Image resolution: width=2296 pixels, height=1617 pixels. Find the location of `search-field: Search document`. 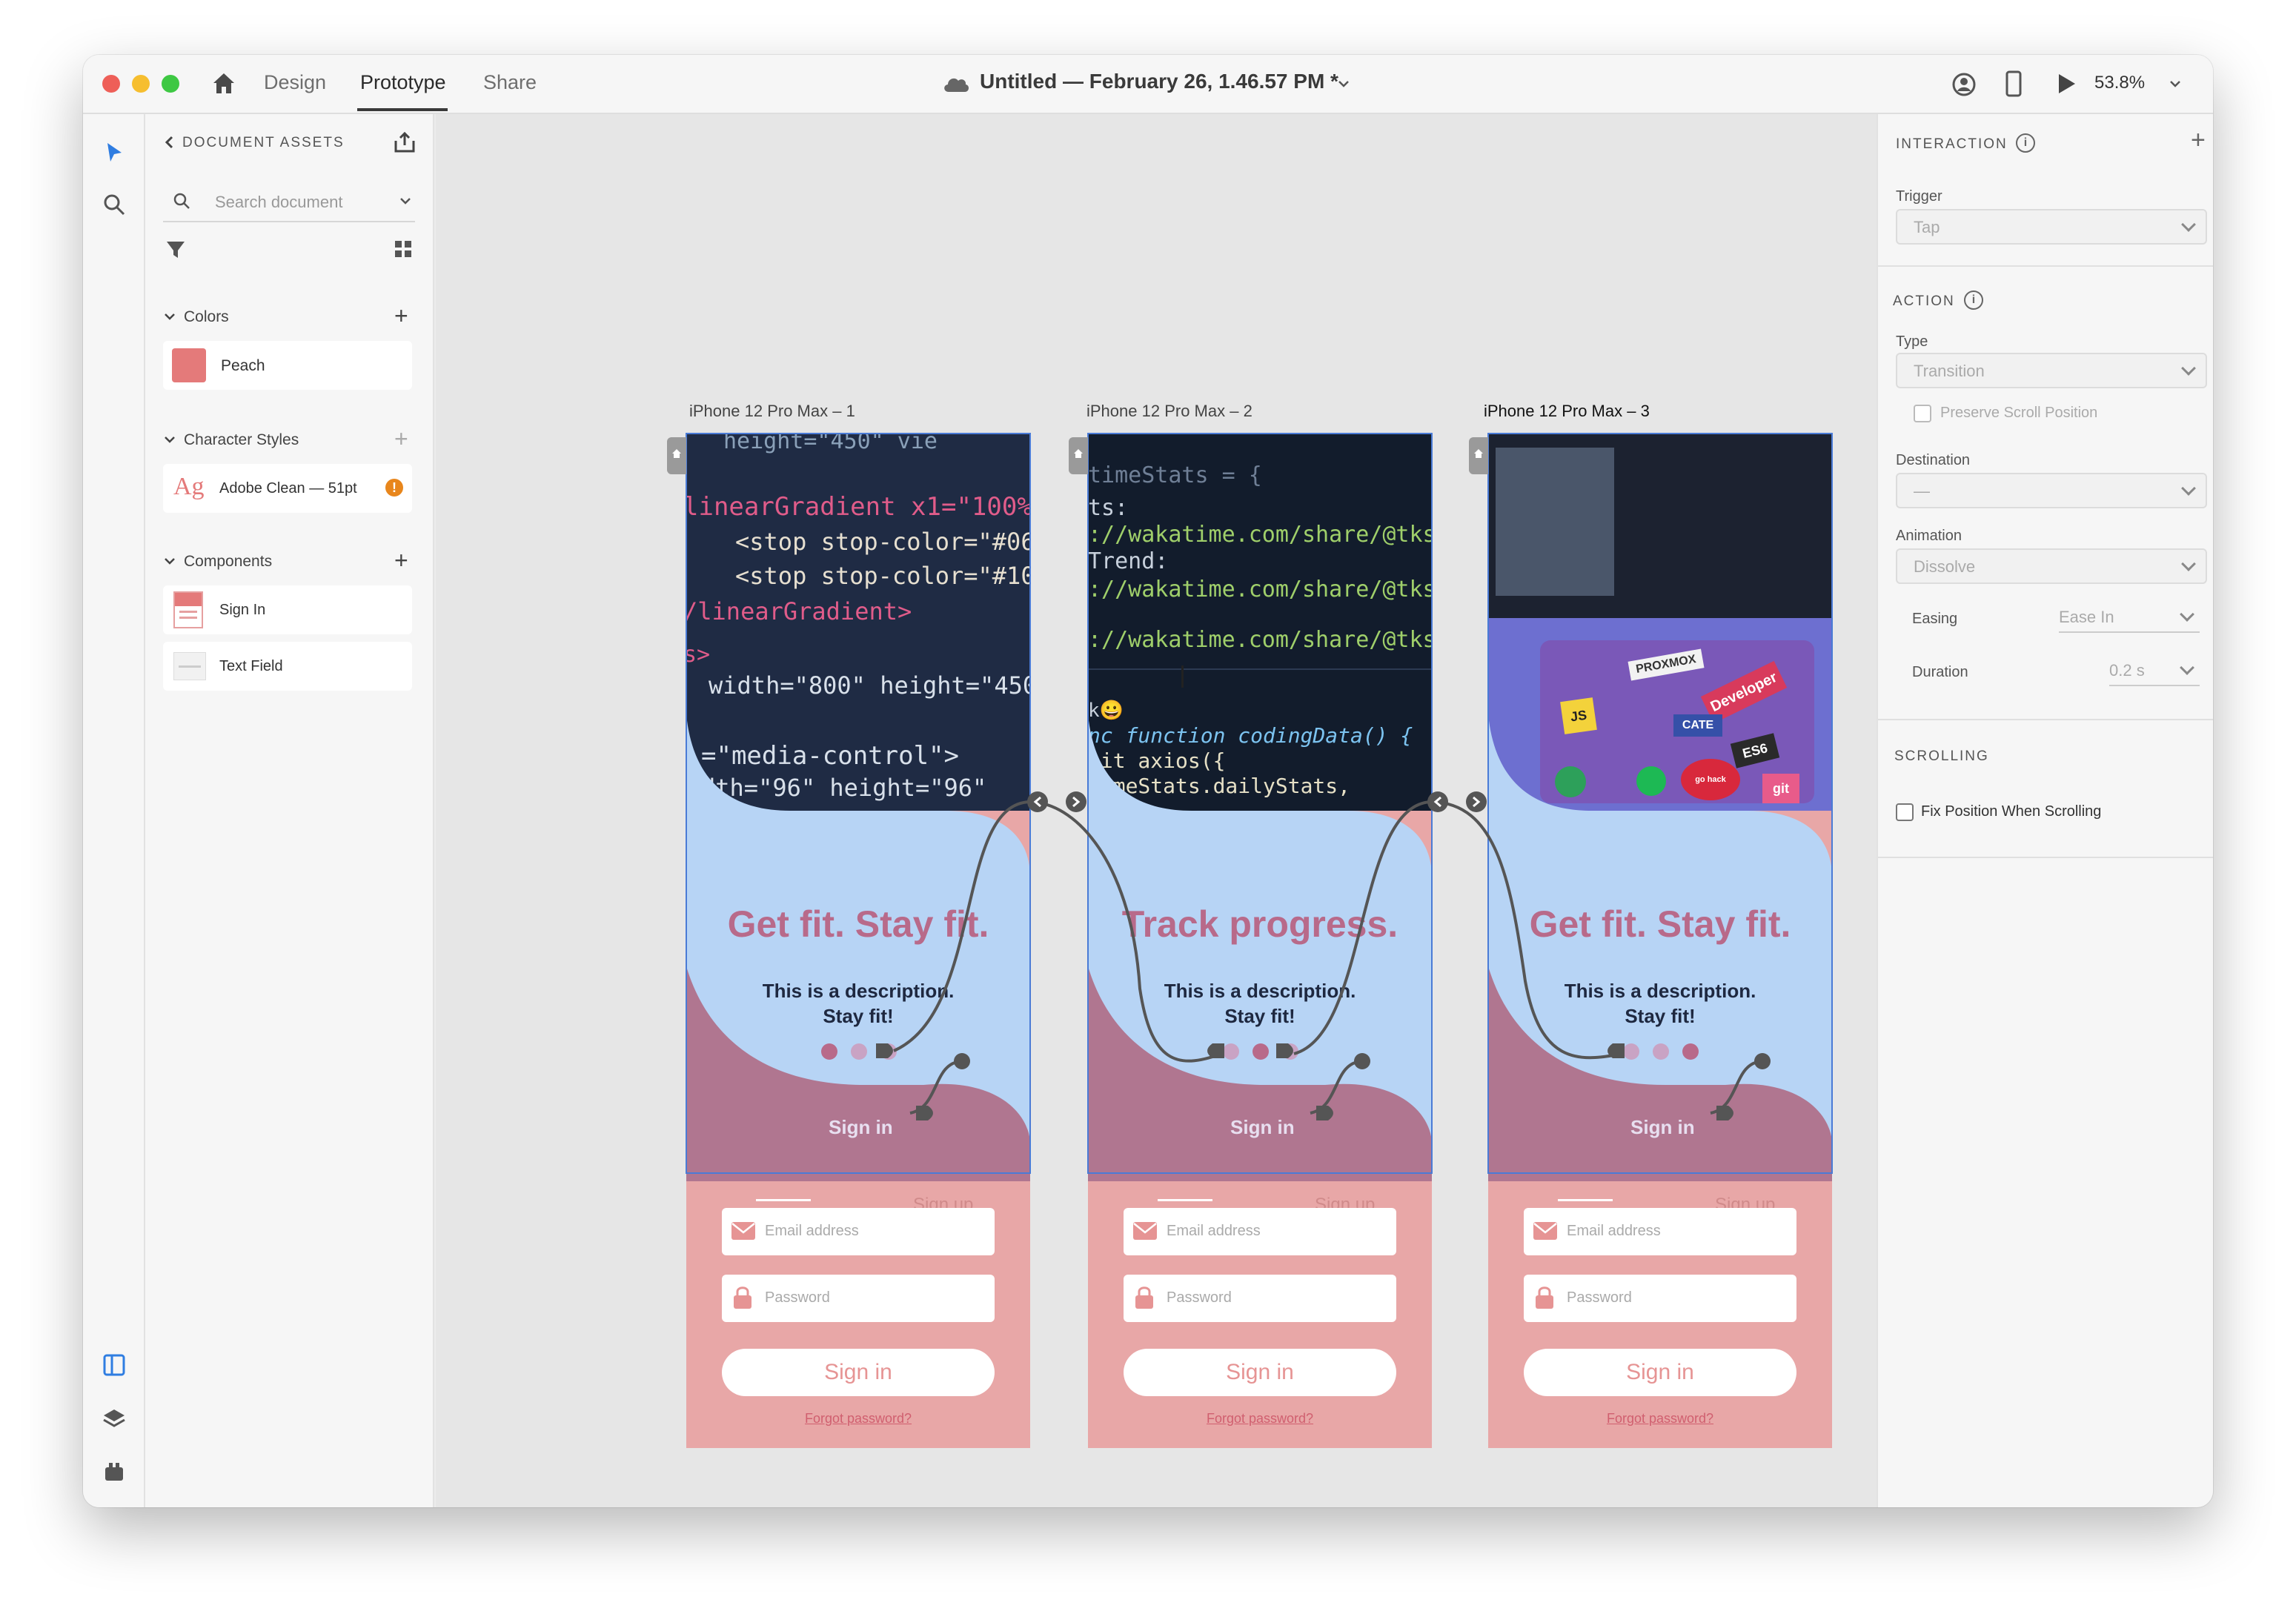

search-field: Search document is located at coordinates (289, 201).